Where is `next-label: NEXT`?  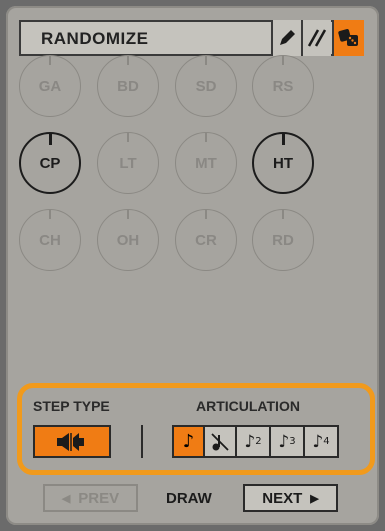 next-label: NEXT is located at coordinates (282, 498).